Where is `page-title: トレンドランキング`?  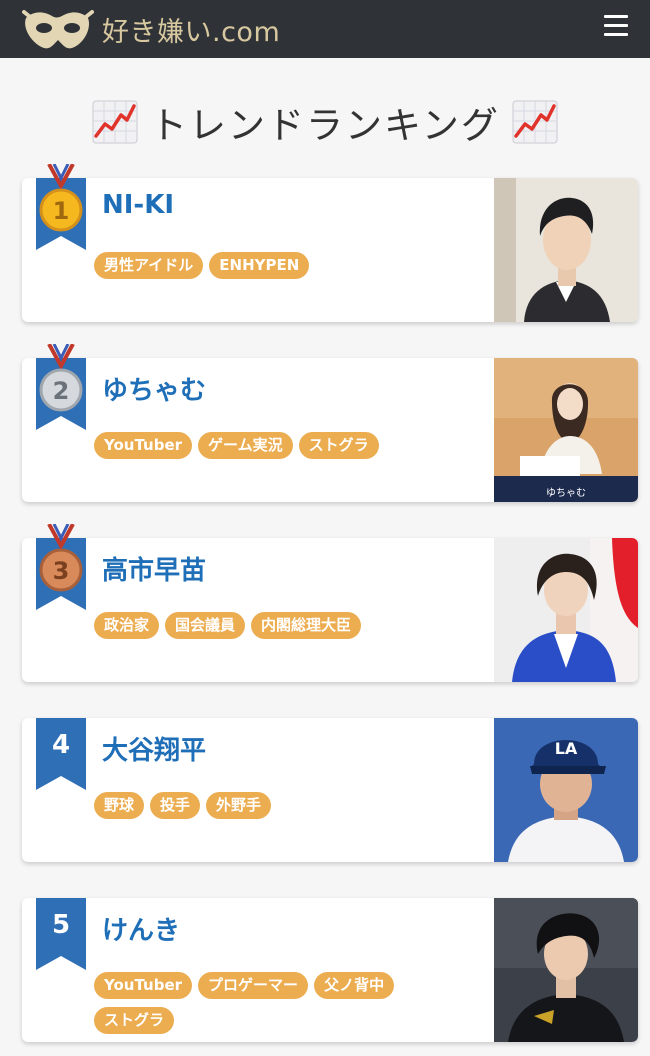
page-title: トレンドランキング is located at coordinates (325, 122).